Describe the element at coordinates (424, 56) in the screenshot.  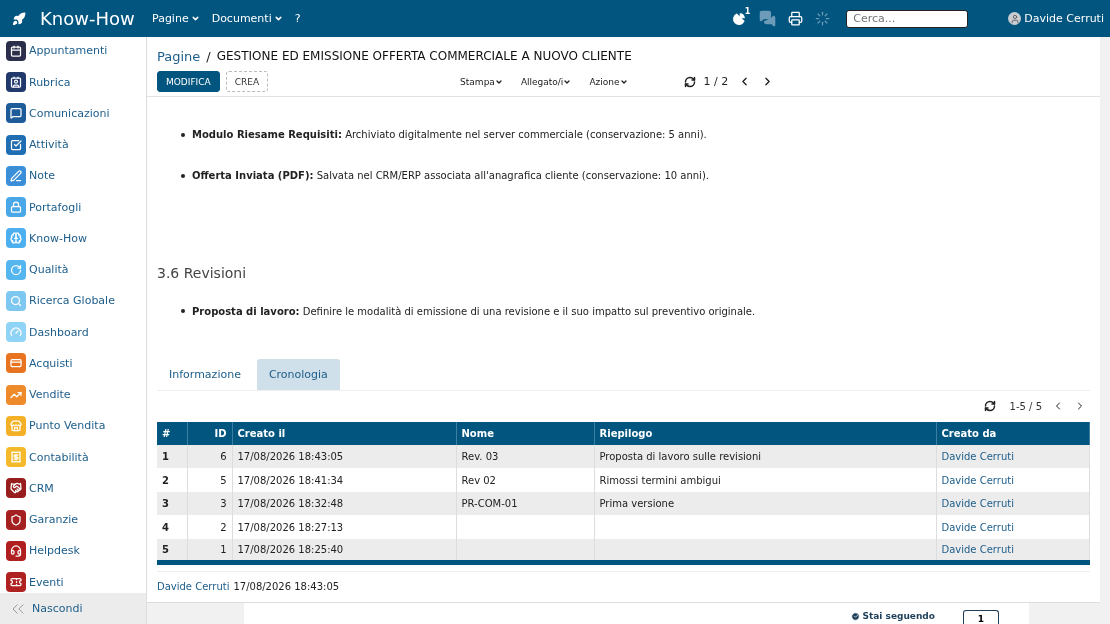
I see `page-title: GESTIONE ED EMISSIONE OFFERTA COMMERCIALE A NUOVO CLIENTE` at that location.